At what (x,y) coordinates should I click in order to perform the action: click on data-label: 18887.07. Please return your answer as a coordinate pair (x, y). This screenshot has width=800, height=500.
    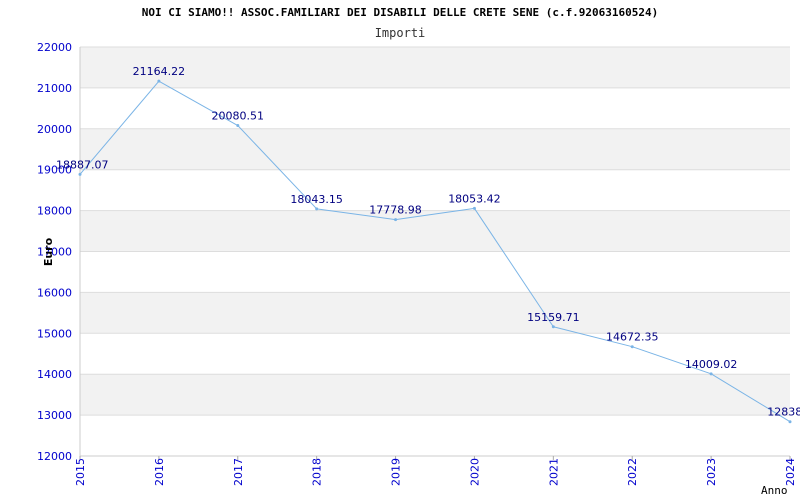
    Looking at the image, I should click on (82, 164).